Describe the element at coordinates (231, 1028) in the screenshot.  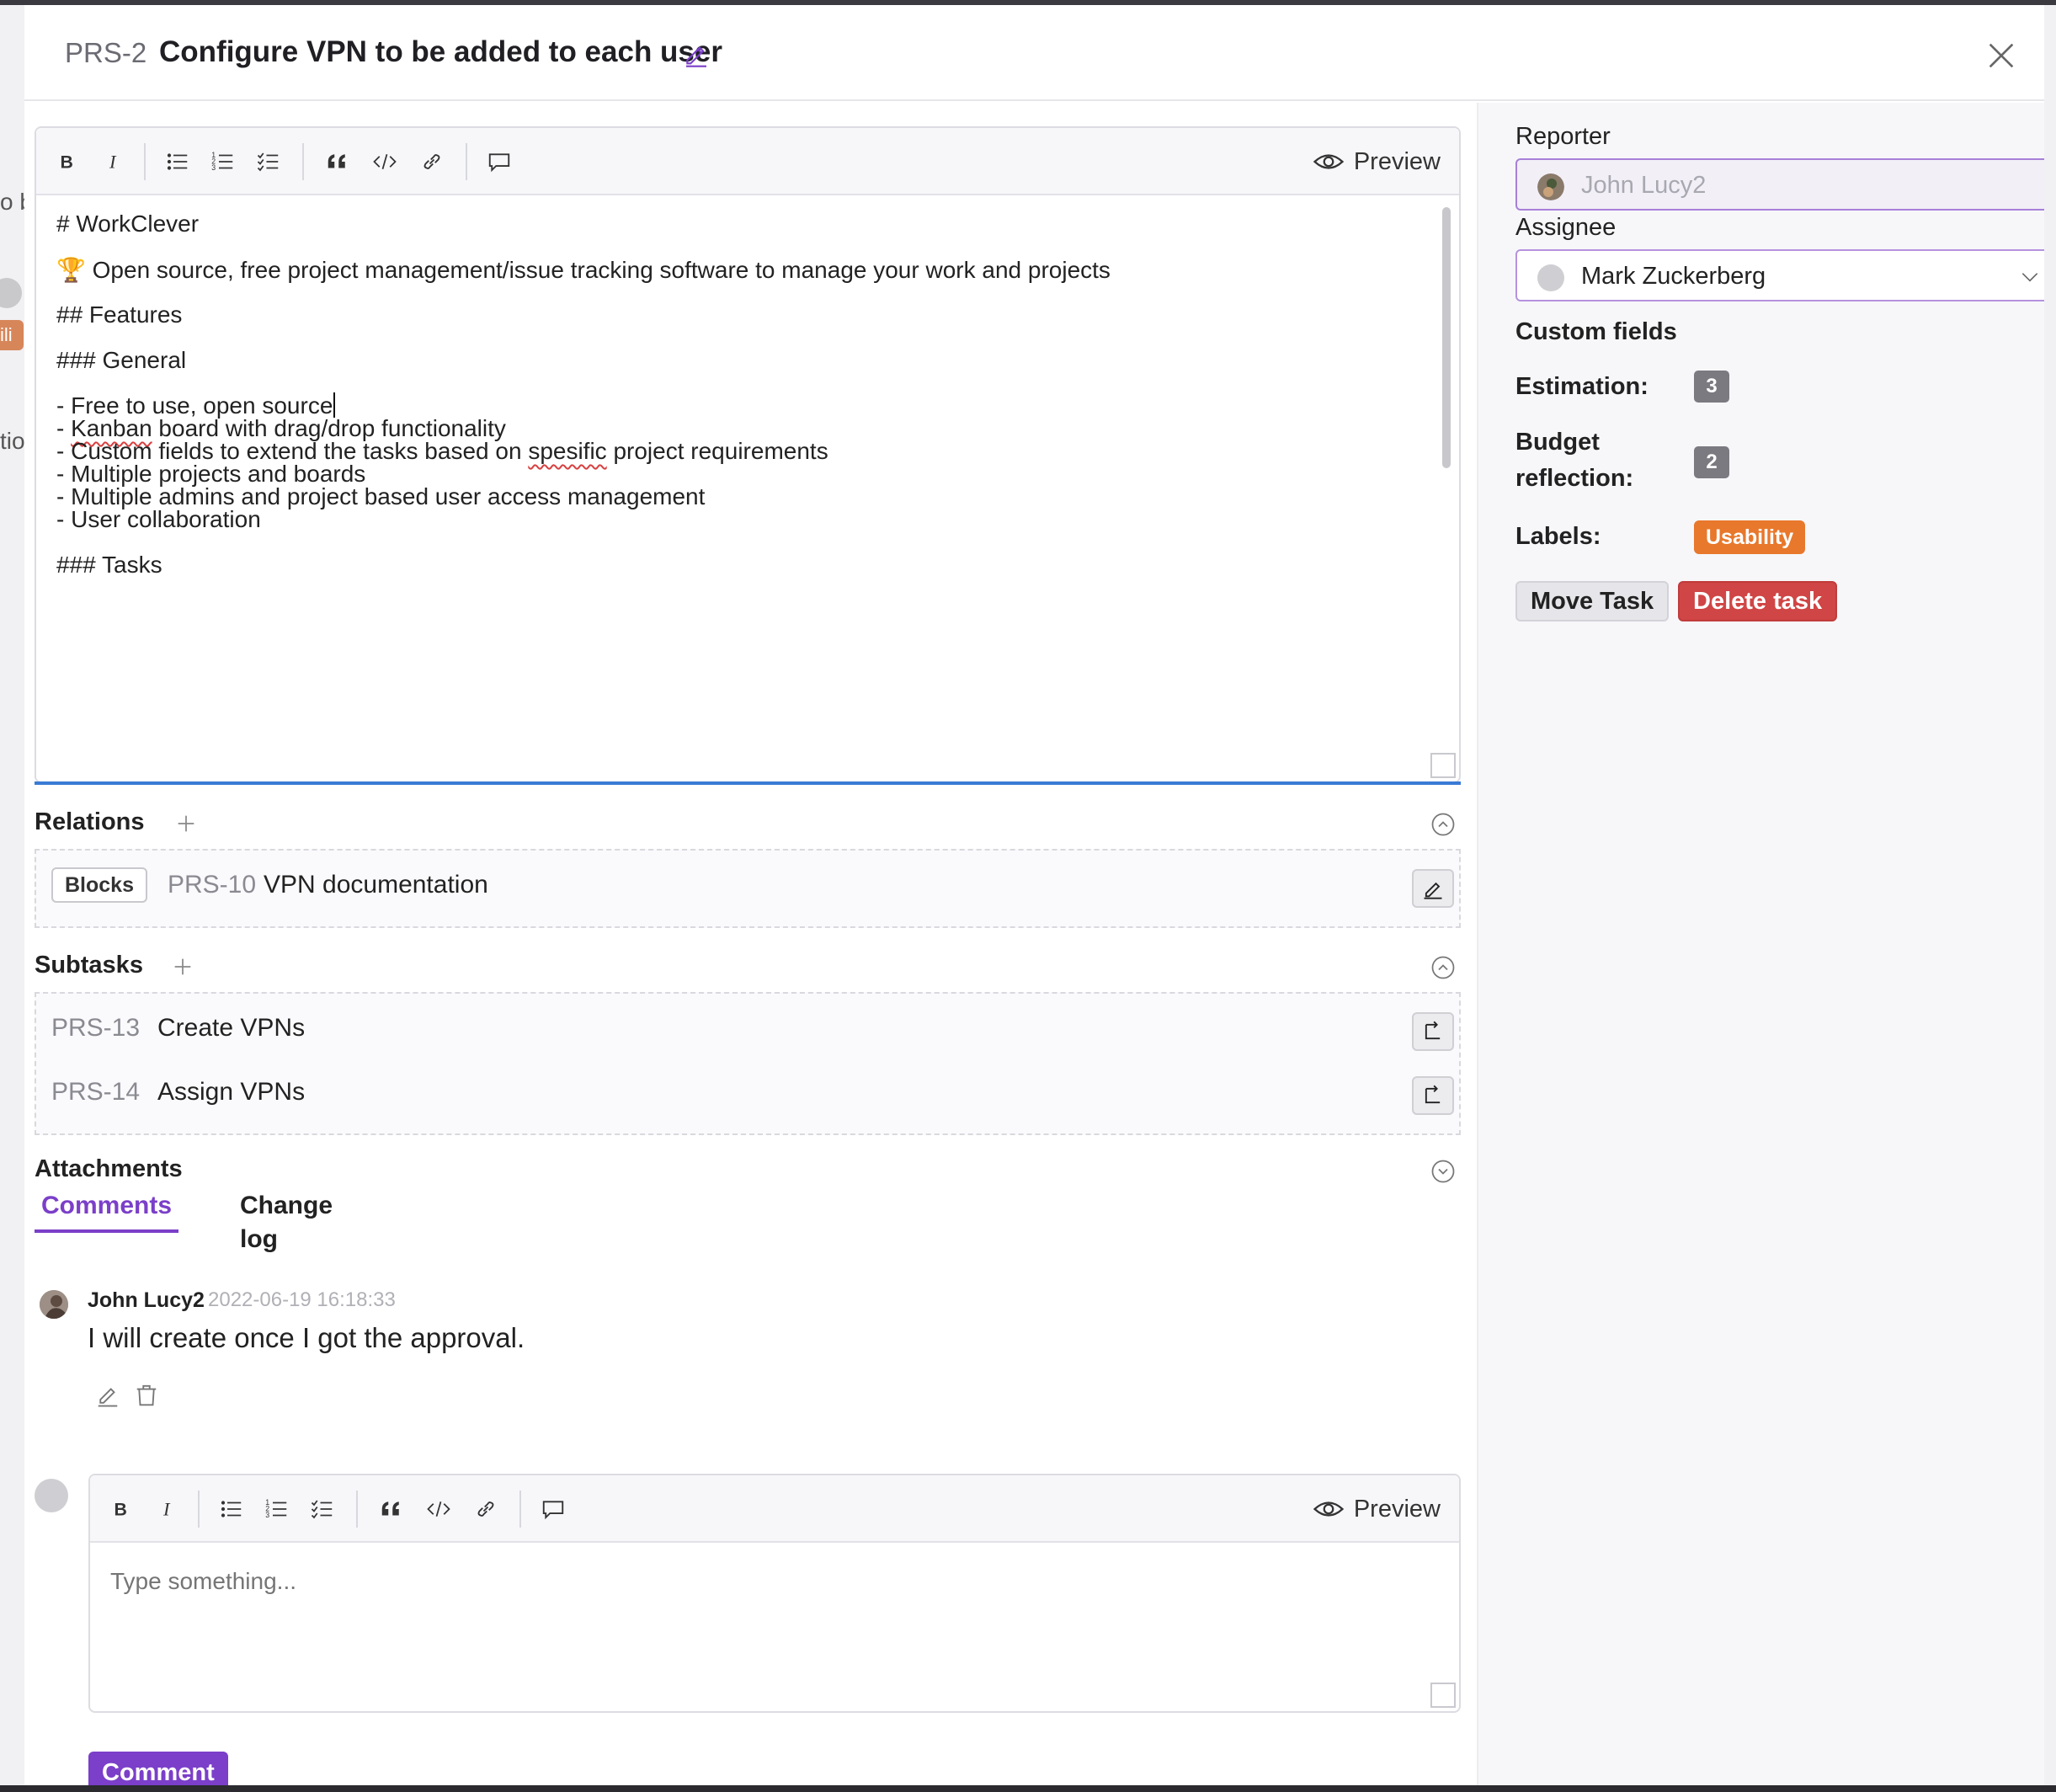
I see `subtask-title: Create VPNs` at that location.